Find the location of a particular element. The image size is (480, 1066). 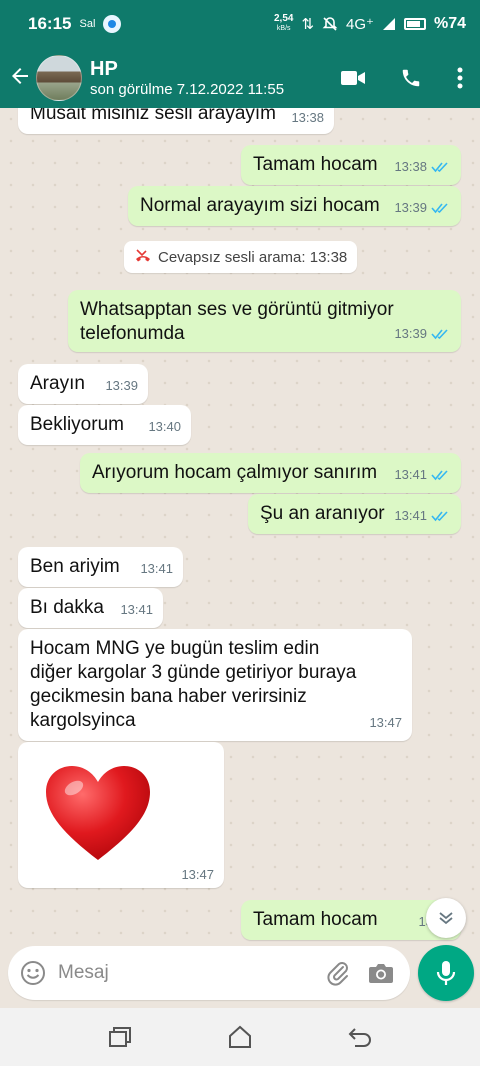

chat-header: HP son görülme 7.12.2022 11:55 is located at coordinates (240, 78).